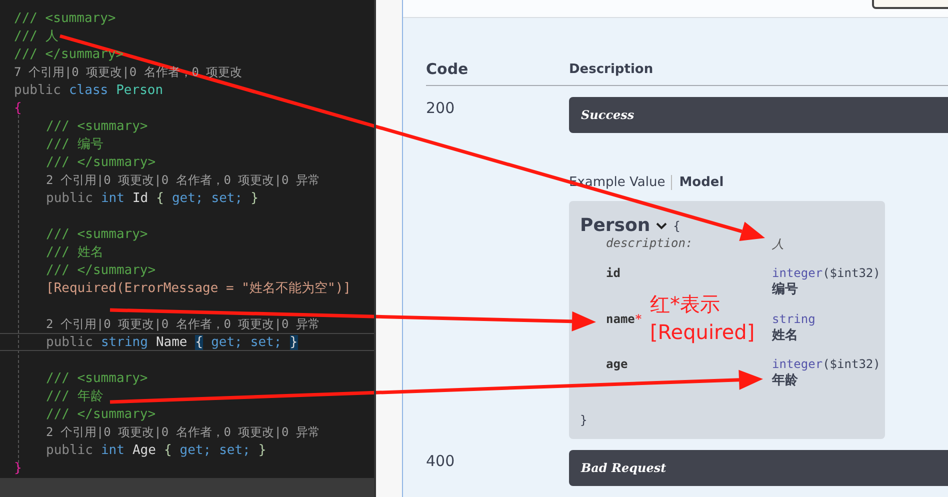 The width and height of the screenshot is (948, 497). What do you see at coordinates (172, 342) in the screenshot?
I see `code-token: Name` at bounding box center [172, 342].